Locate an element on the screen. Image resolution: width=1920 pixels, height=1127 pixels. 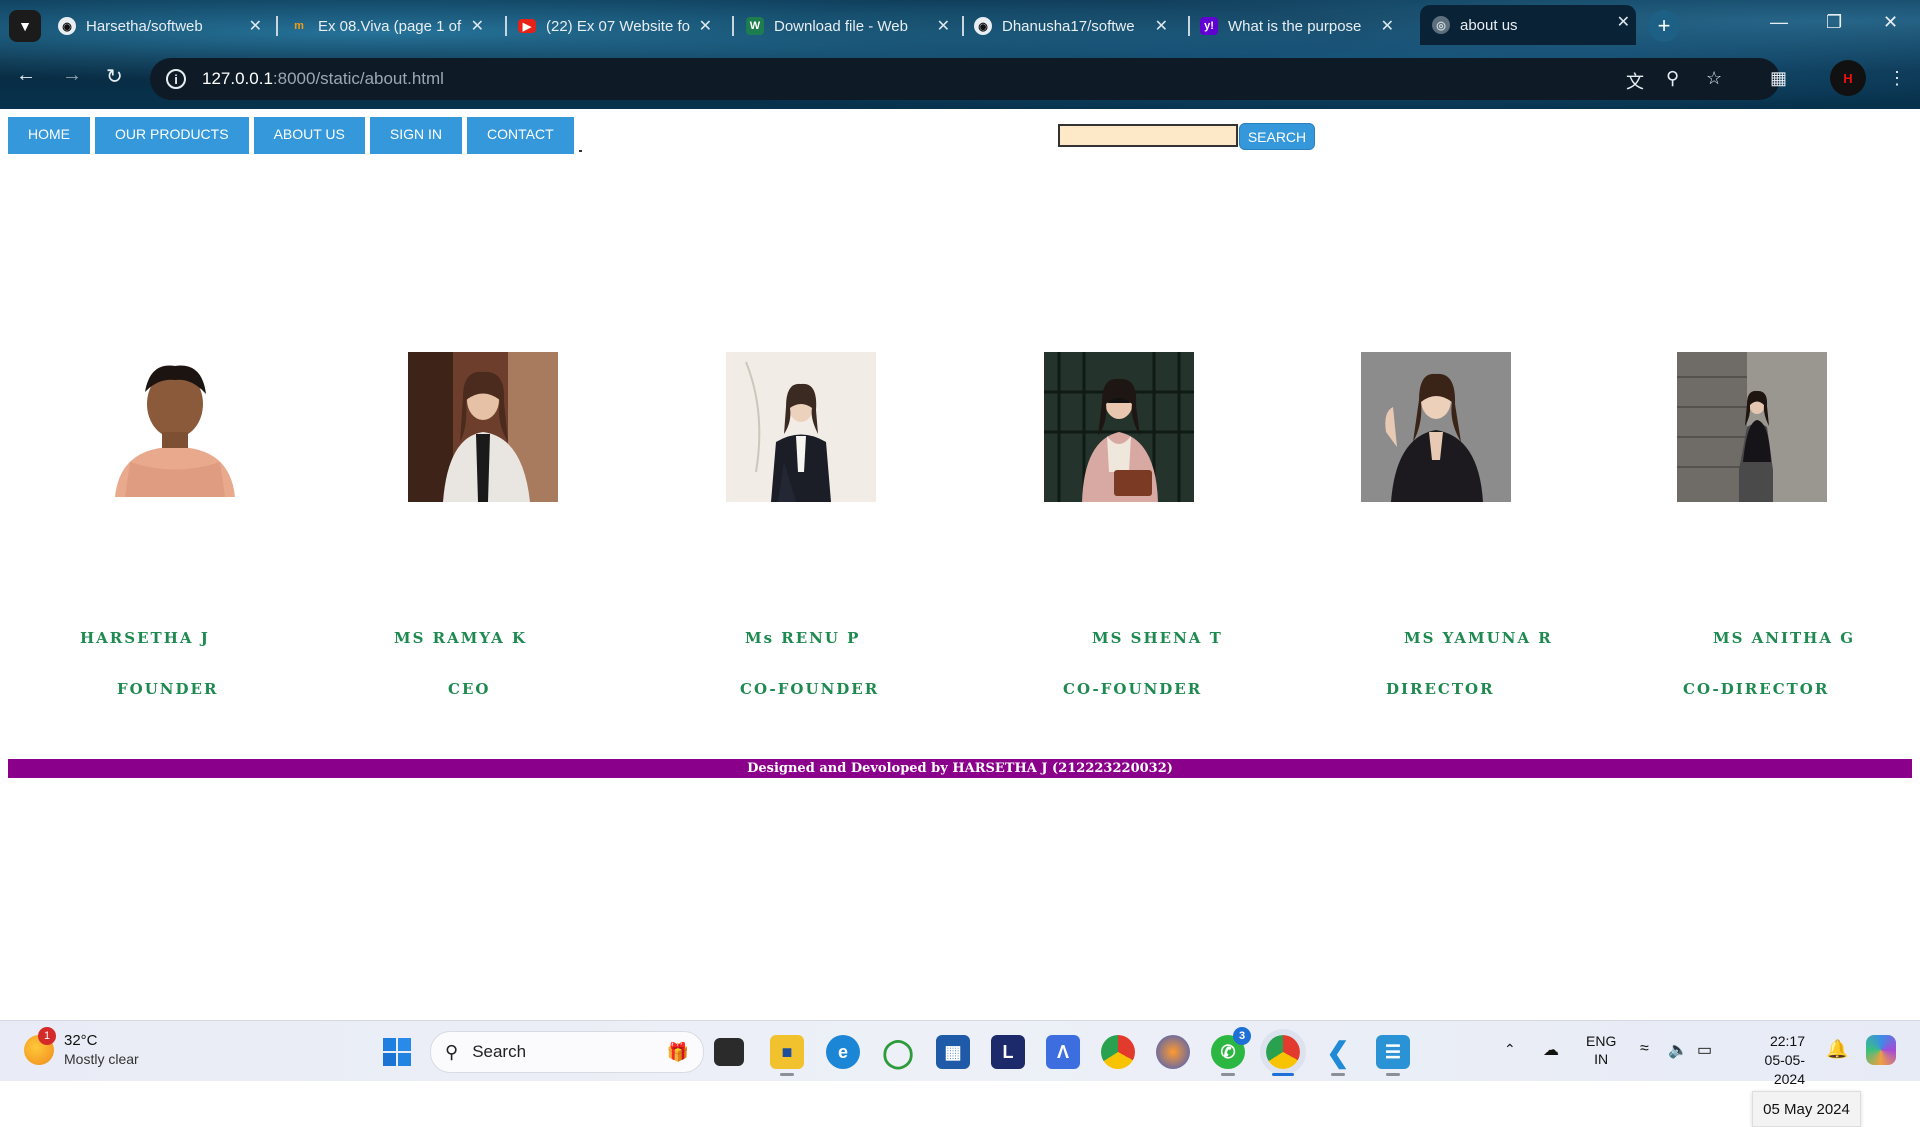
active-indicator is located at coordinates (1283, 1074).